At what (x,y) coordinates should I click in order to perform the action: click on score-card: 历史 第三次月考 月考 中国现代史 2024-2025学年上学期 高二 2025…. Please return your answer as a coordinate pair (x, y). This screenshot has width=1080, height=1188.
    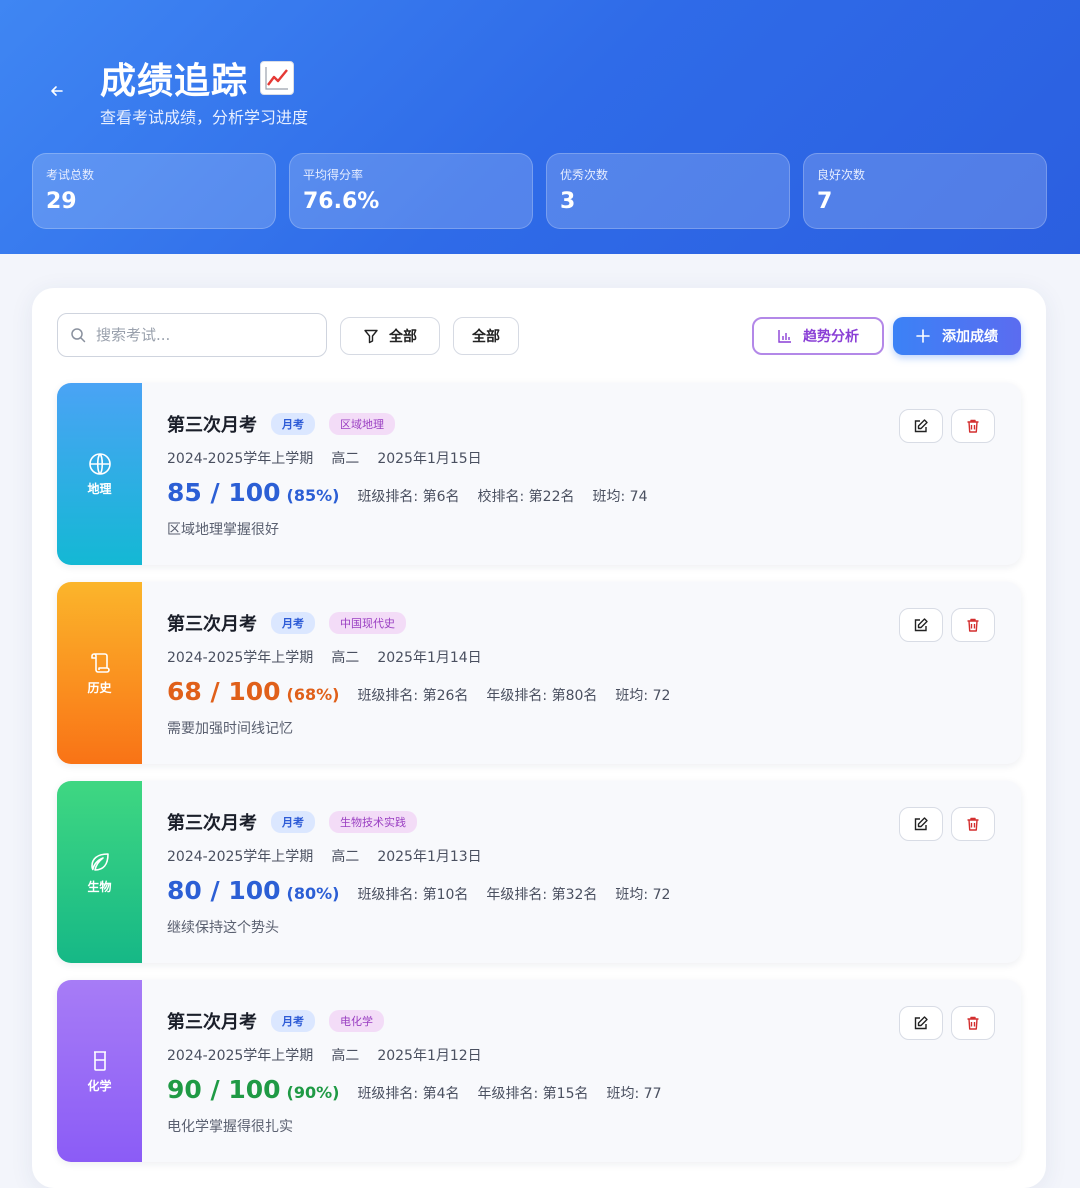
    Looking at the image, I should click on (539, 673).